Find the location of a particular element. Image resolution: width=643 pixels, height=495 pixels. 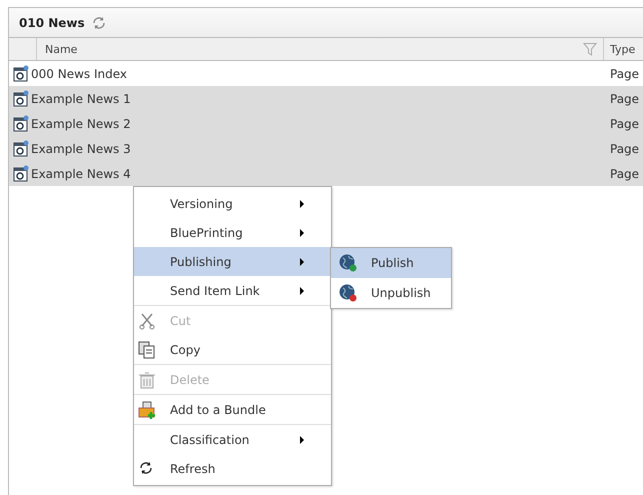

filter-icon is located at coordinates (590, 49).